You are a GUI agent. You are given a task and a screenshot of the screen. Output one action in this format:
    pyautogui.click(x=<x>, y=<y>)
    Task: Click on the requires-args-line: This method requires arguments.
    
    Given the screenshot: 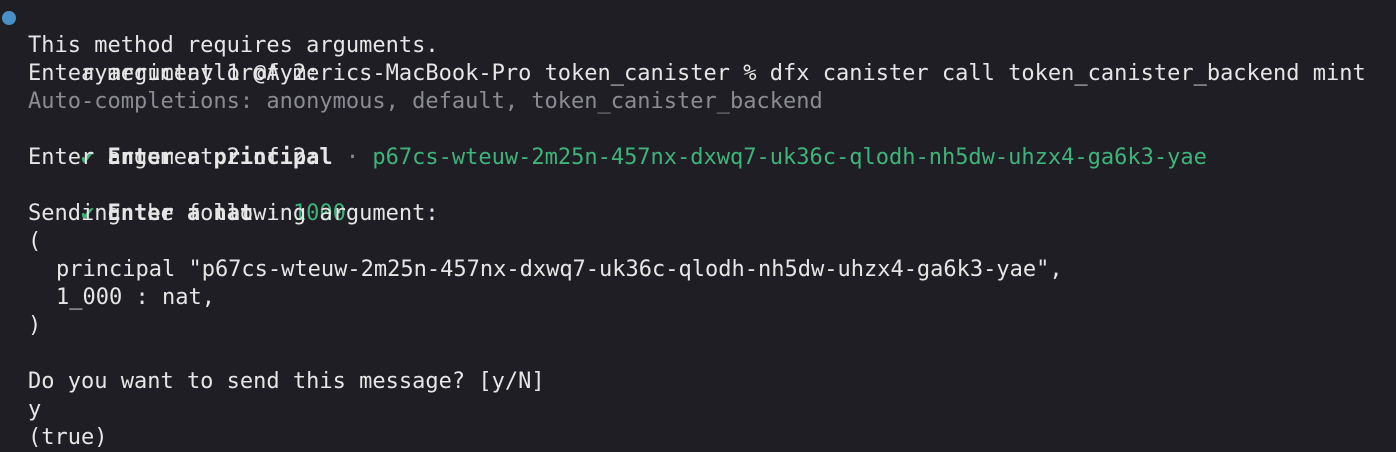 What is the action you would take?
    pyautogui.click(x=233, y=45)
    